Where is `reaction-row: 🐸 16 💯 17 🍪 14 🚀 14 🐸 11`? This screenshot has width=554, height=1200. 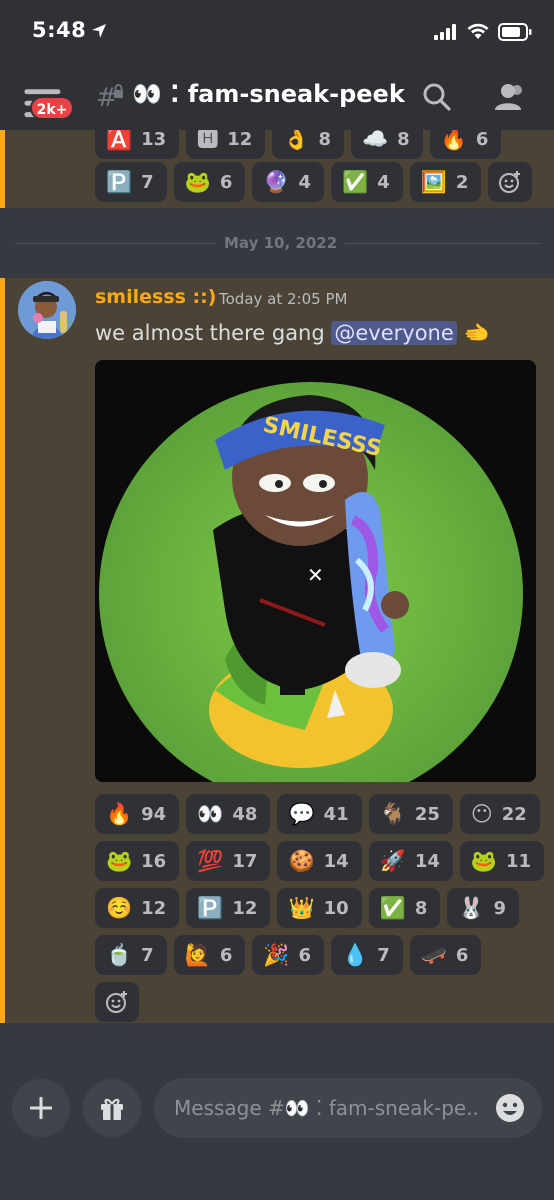 reaction-row: 🐸 16 💯 17 🍪 14 🚀 14 🐸 11 is located at coordinates (320, 861).